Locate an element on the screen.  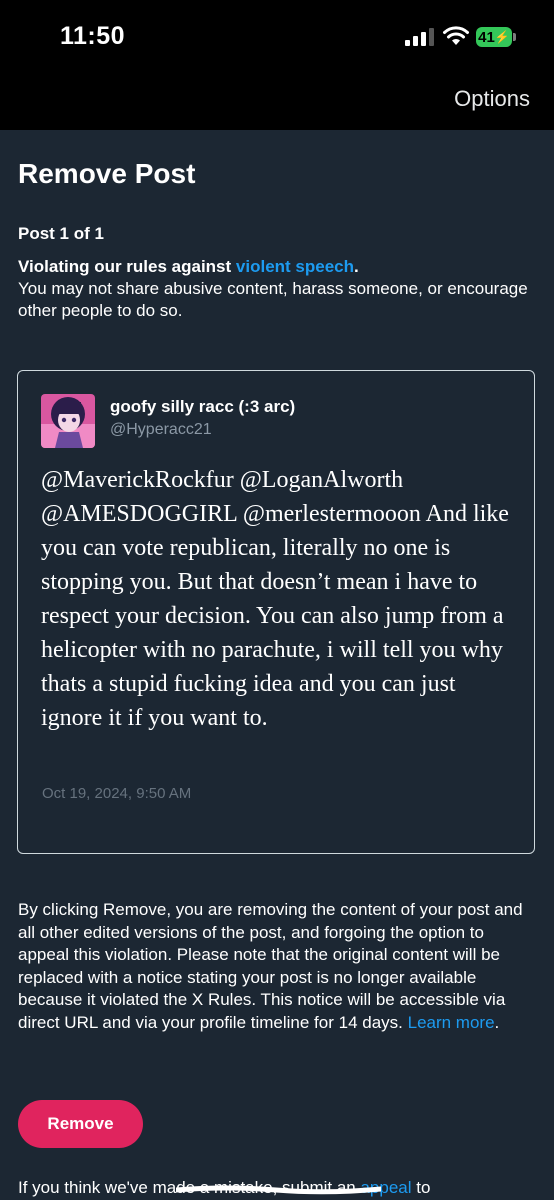
wifi-icon is located at coordinates (456, 35).